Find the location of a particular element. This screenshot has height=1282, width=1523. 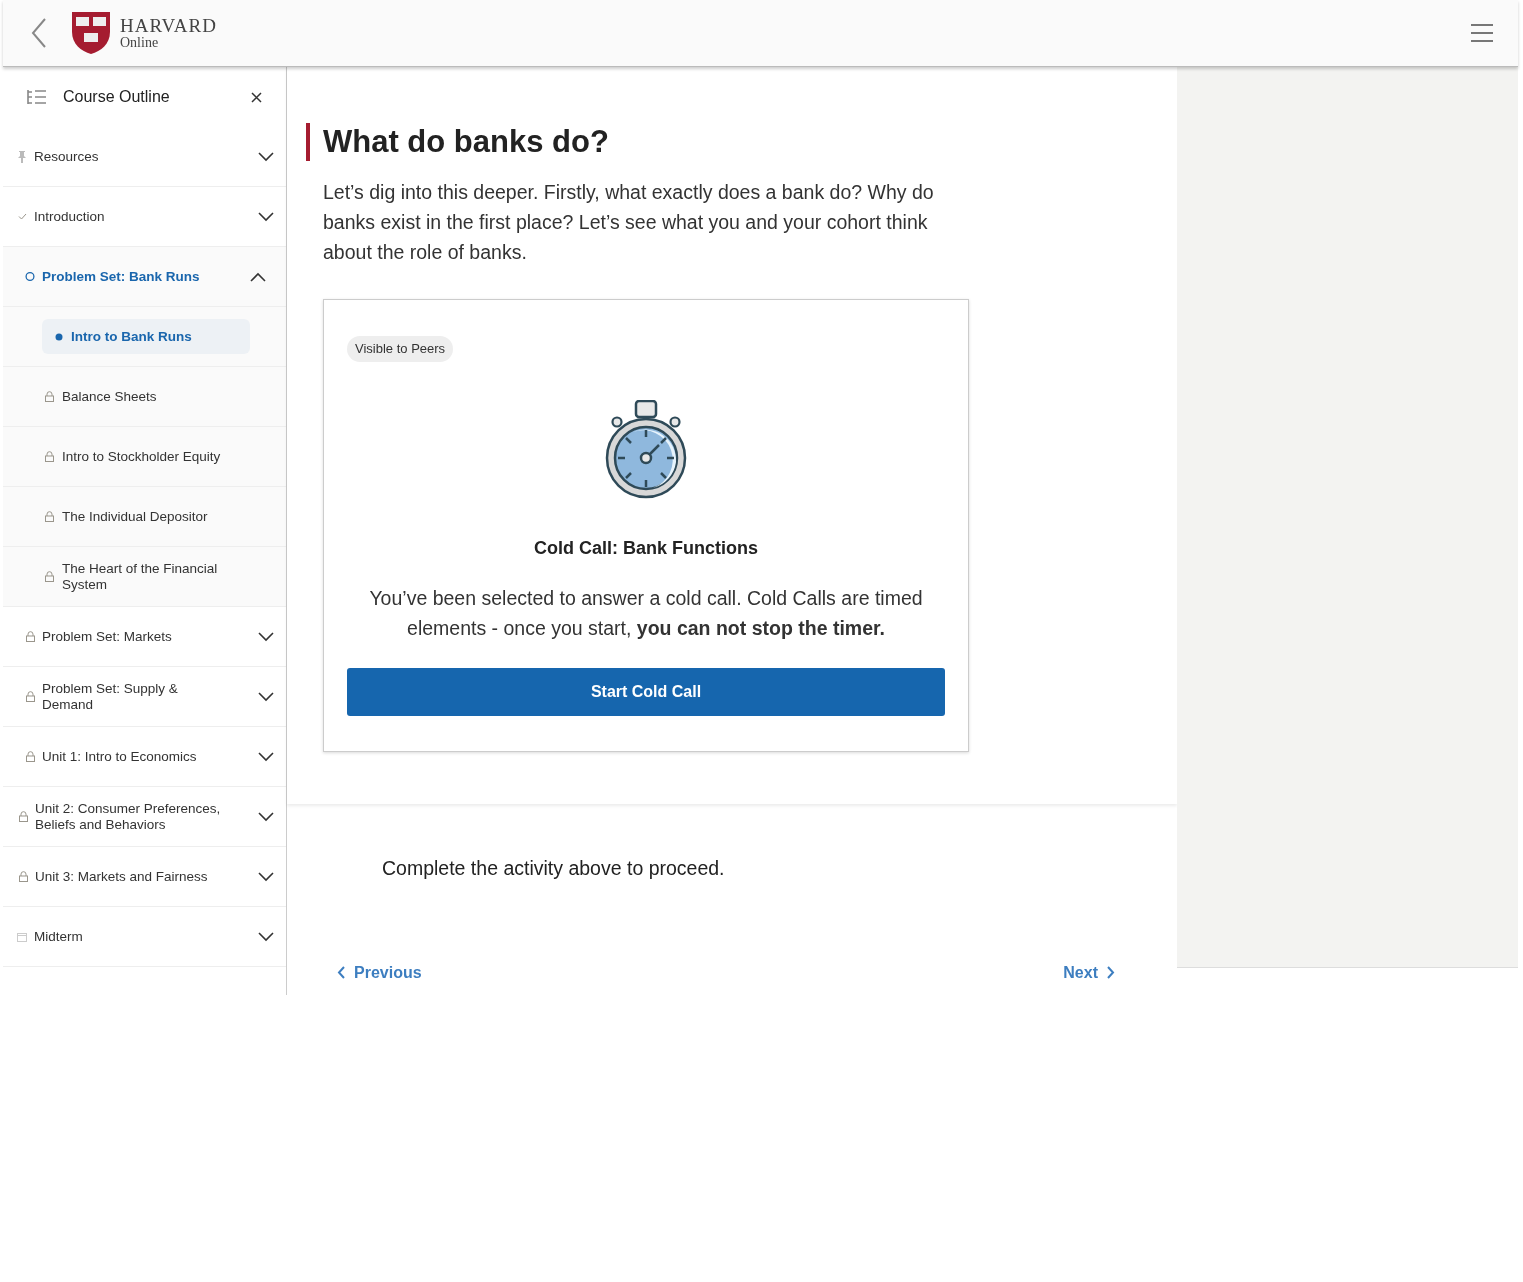

menu-icon is located at coordinates (1482, 33).